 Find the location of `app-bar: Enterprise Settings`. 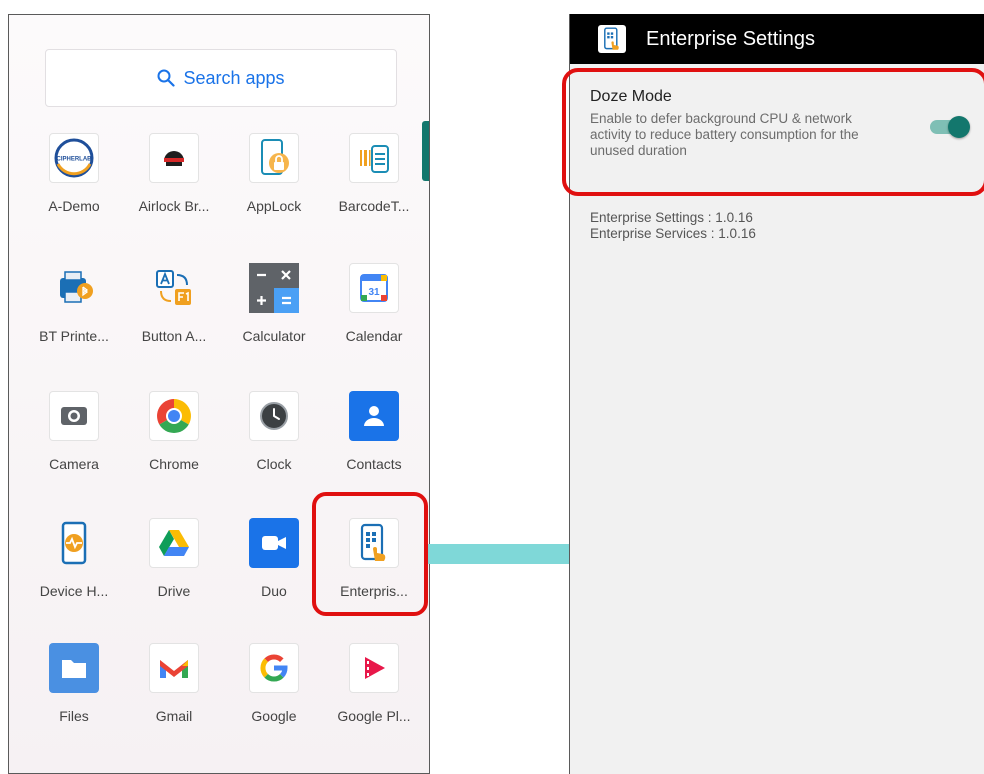

app-bar: Enterprise Settings is located at coordinates (777, 39).